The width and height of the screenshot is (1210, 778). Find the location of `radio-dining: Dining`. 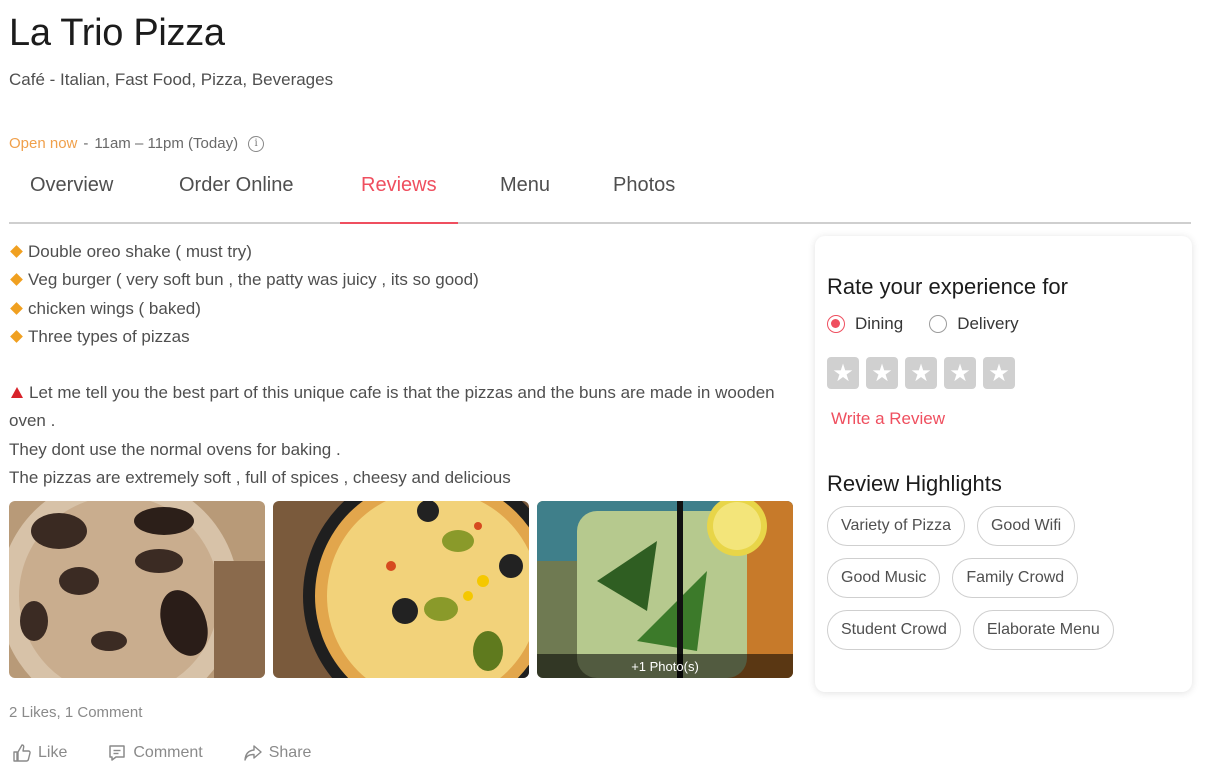

radio-dining: Dining is located at coordinates (865, 324).